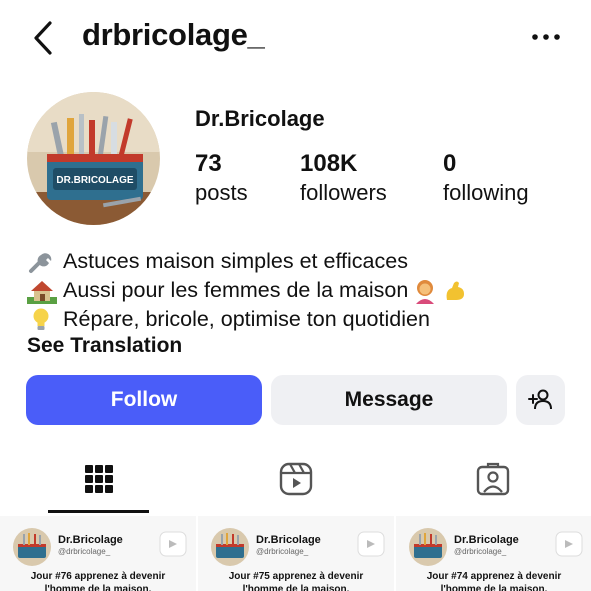 The height and width of the screenshot is (591, 591). I want to click on following-count: 0 following, so click(486, 179).